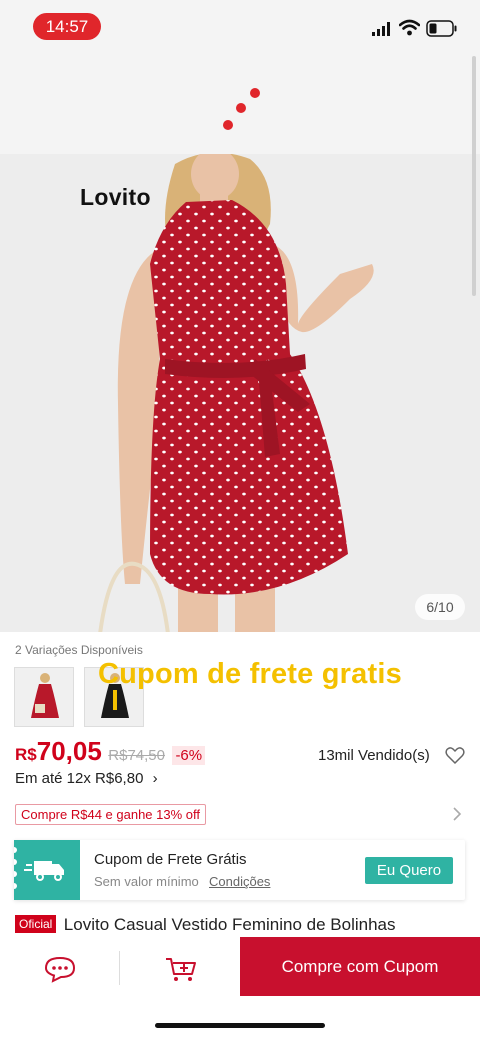 Image resolution: width=480 pixels, height=1038 pixels. I want to click on price-row: R$70,05 R$74,50 -6%, so click(110, 752).